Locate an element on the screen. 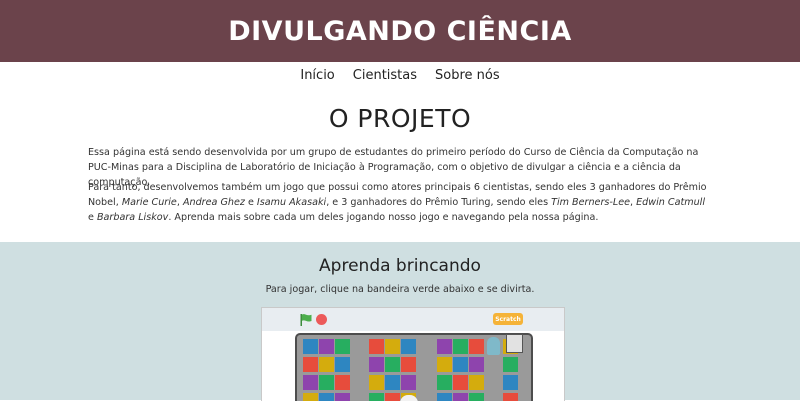 This screenshot has width=800, height=401. nav-link-inicio: Início is located at coordinates (317, 75).